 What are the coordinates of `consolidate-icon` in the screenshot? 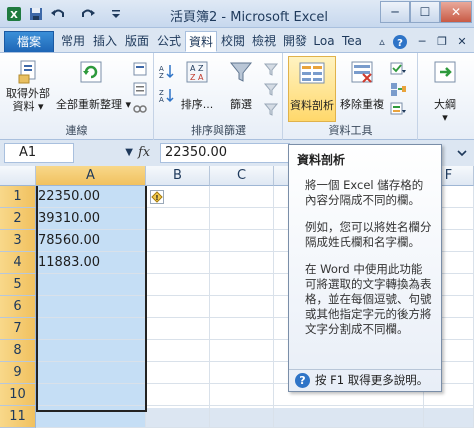 It's located at (398, 89).